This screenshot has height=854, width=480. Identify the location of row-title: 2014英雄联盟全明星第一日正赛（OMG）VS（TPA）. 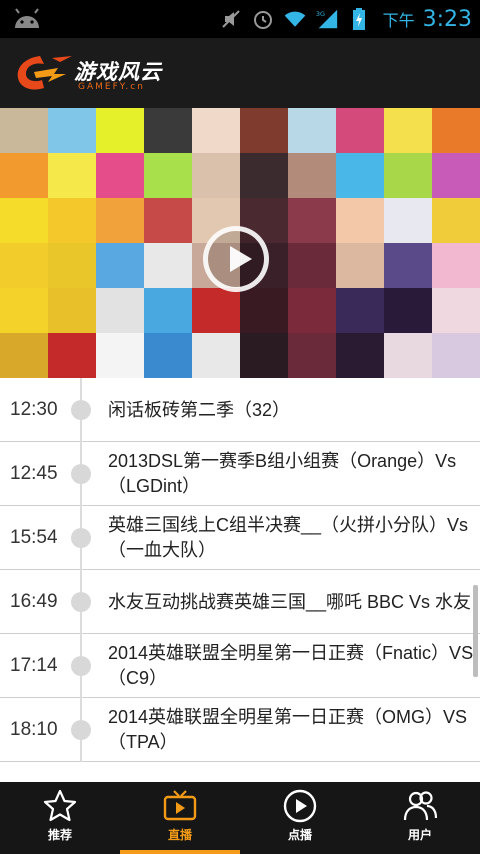
(288, 729).